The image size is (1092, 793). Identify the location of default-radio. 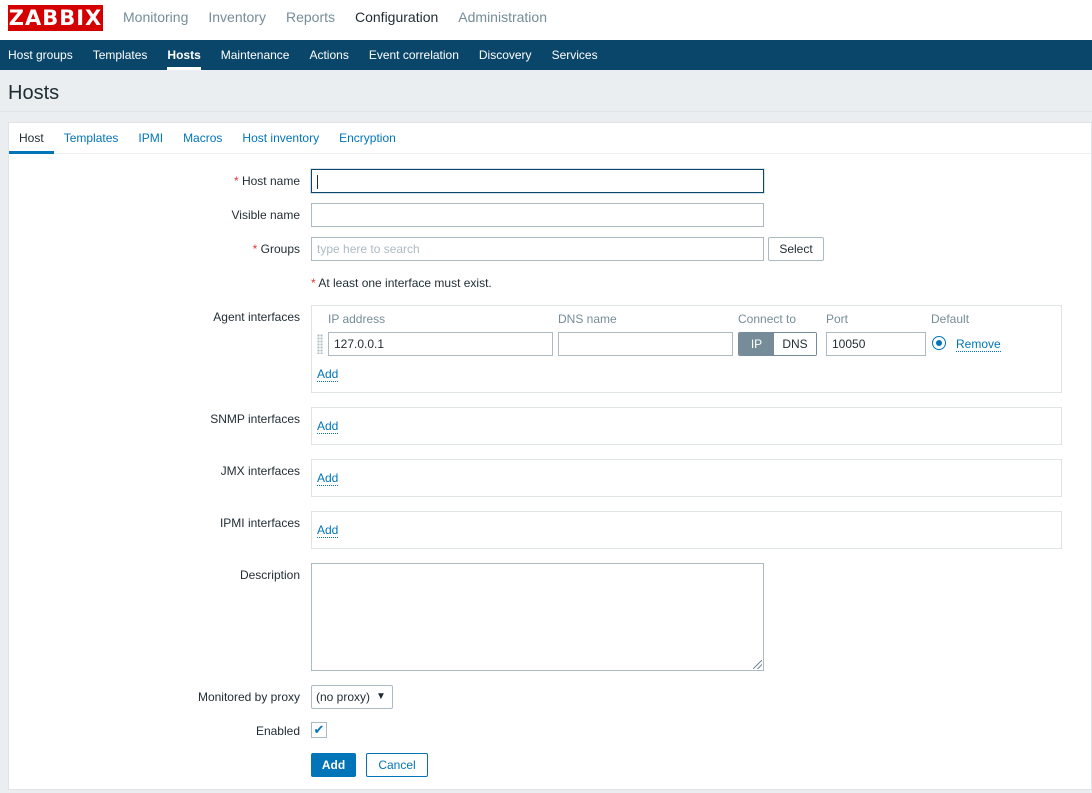
(939, 343).